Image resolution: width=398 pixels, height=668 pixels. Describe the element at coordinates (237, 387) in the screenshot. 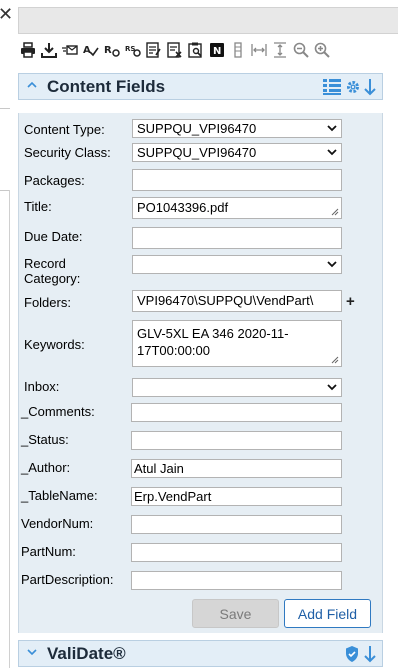

I see `inbox-select` at that location.